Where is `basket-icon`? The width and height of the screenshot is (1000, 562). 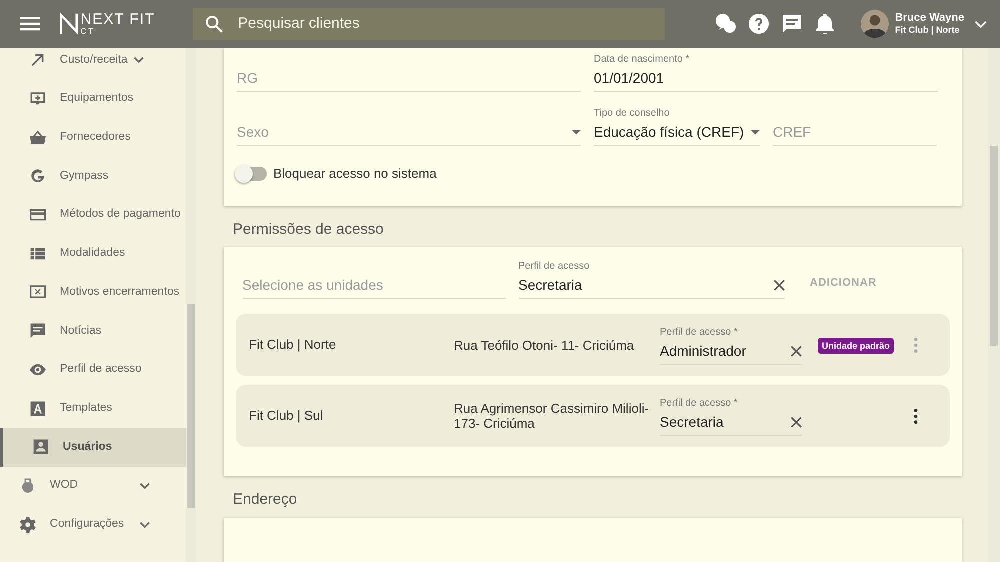
basket-icon is located at coordinates (38, 138).